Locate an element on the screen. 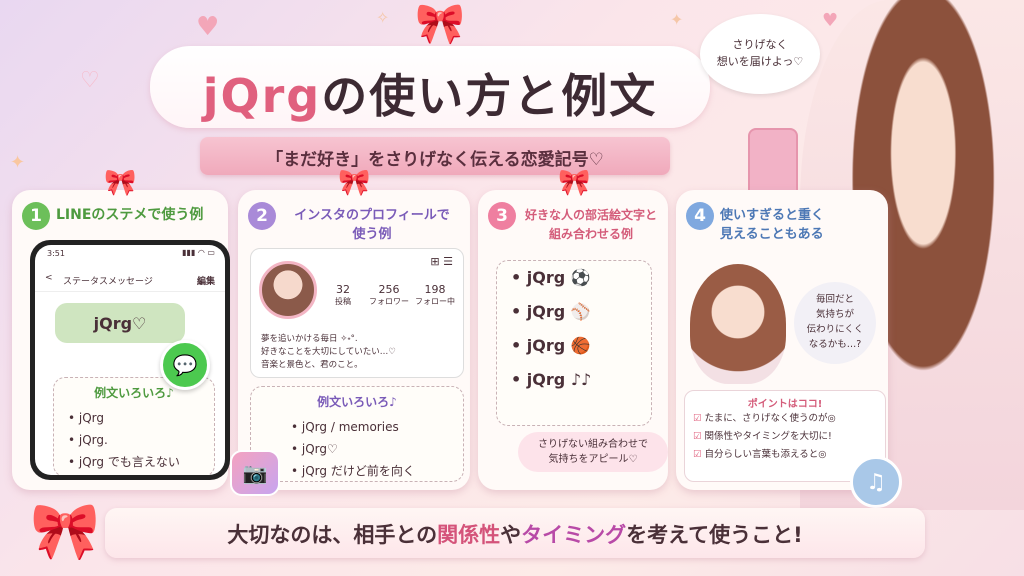  list-item: jQrg / memories is located at coordinates (377, 427).